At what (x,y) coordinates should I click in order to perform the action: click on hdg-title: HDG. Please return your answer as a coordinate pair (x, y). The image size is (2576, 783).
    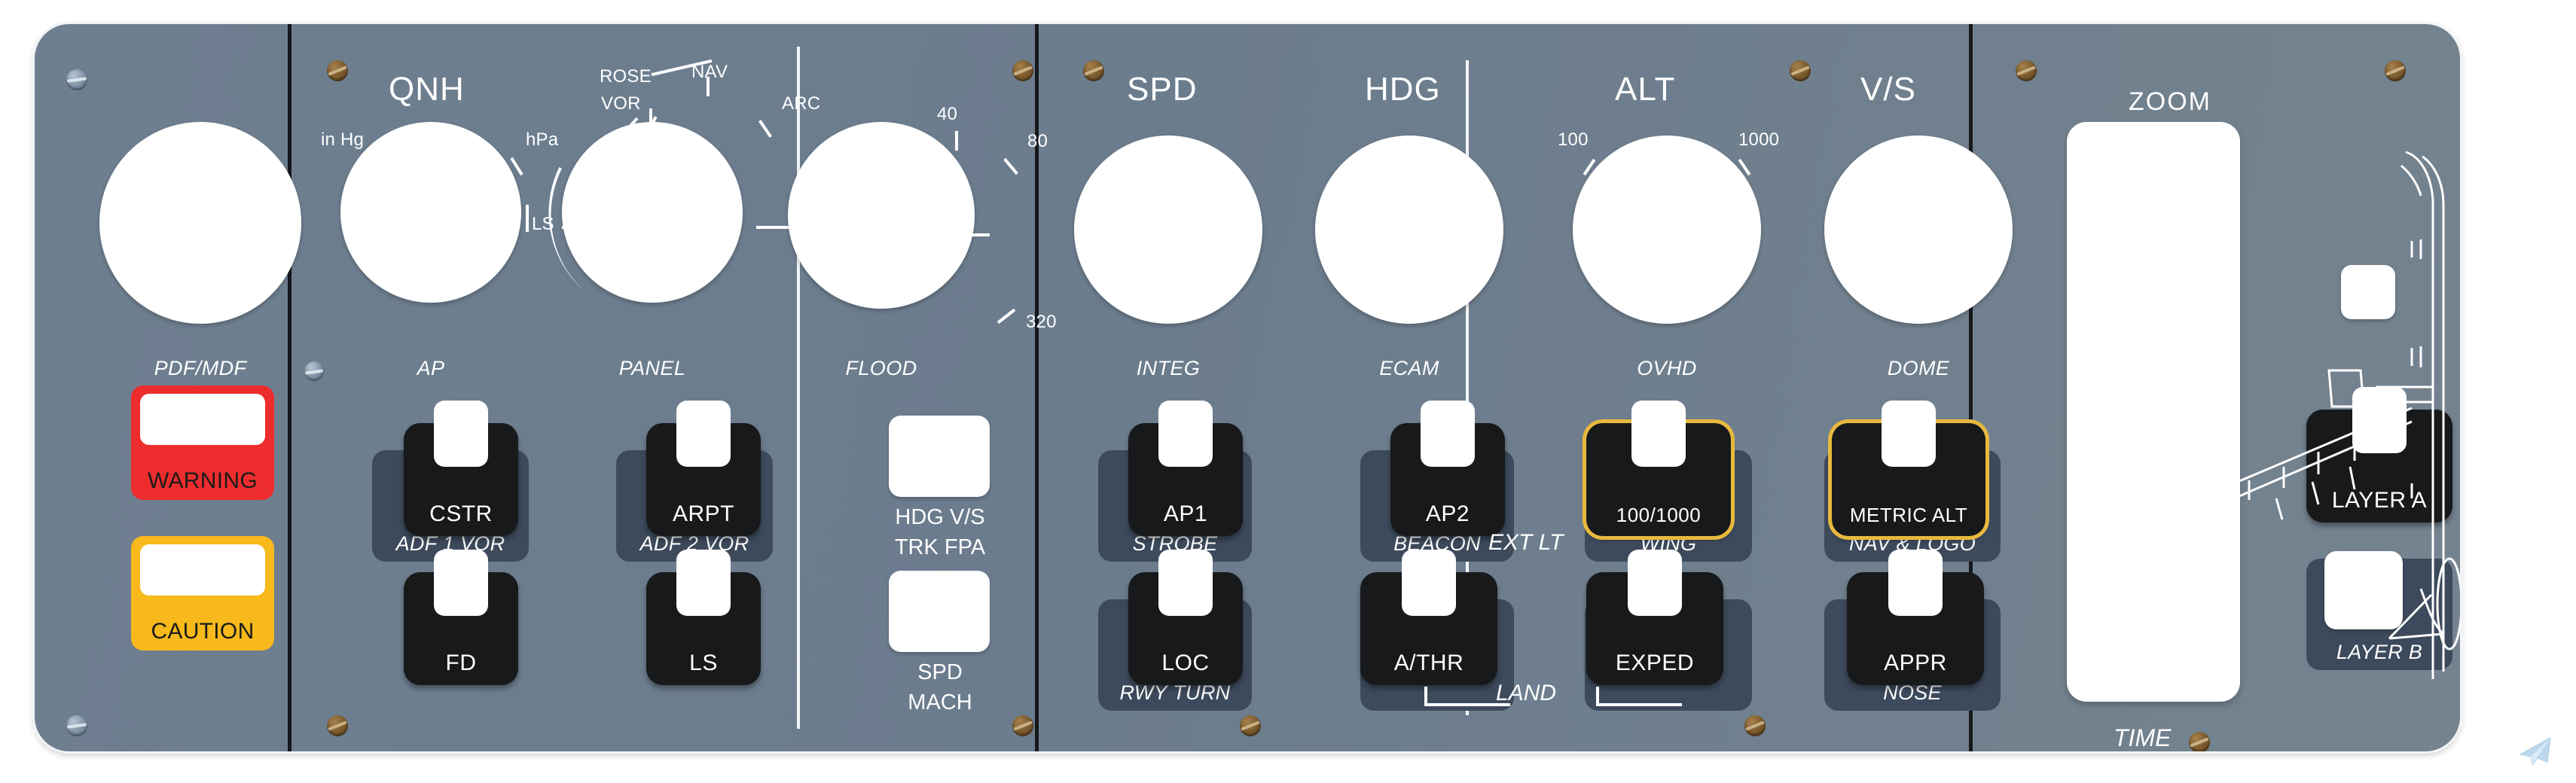
    Looking at the image, I should click on (1403, 89).